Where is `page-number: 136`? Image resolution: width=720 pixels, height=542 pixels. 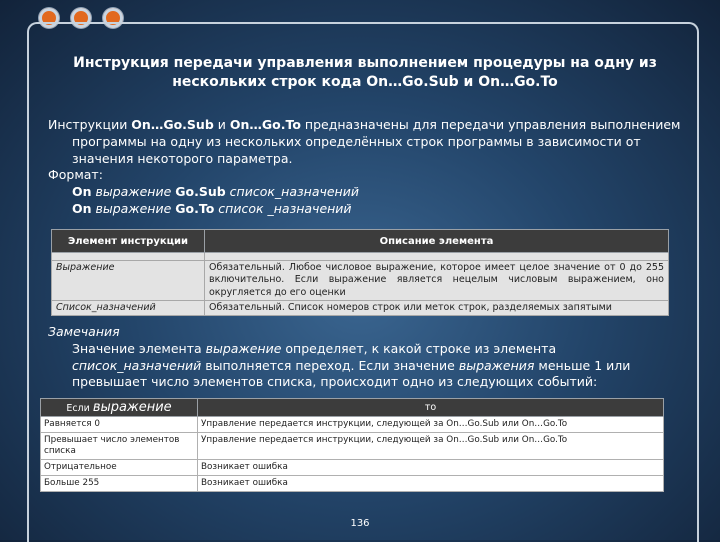 page-number: 136 is located at coordinates (360, 523).